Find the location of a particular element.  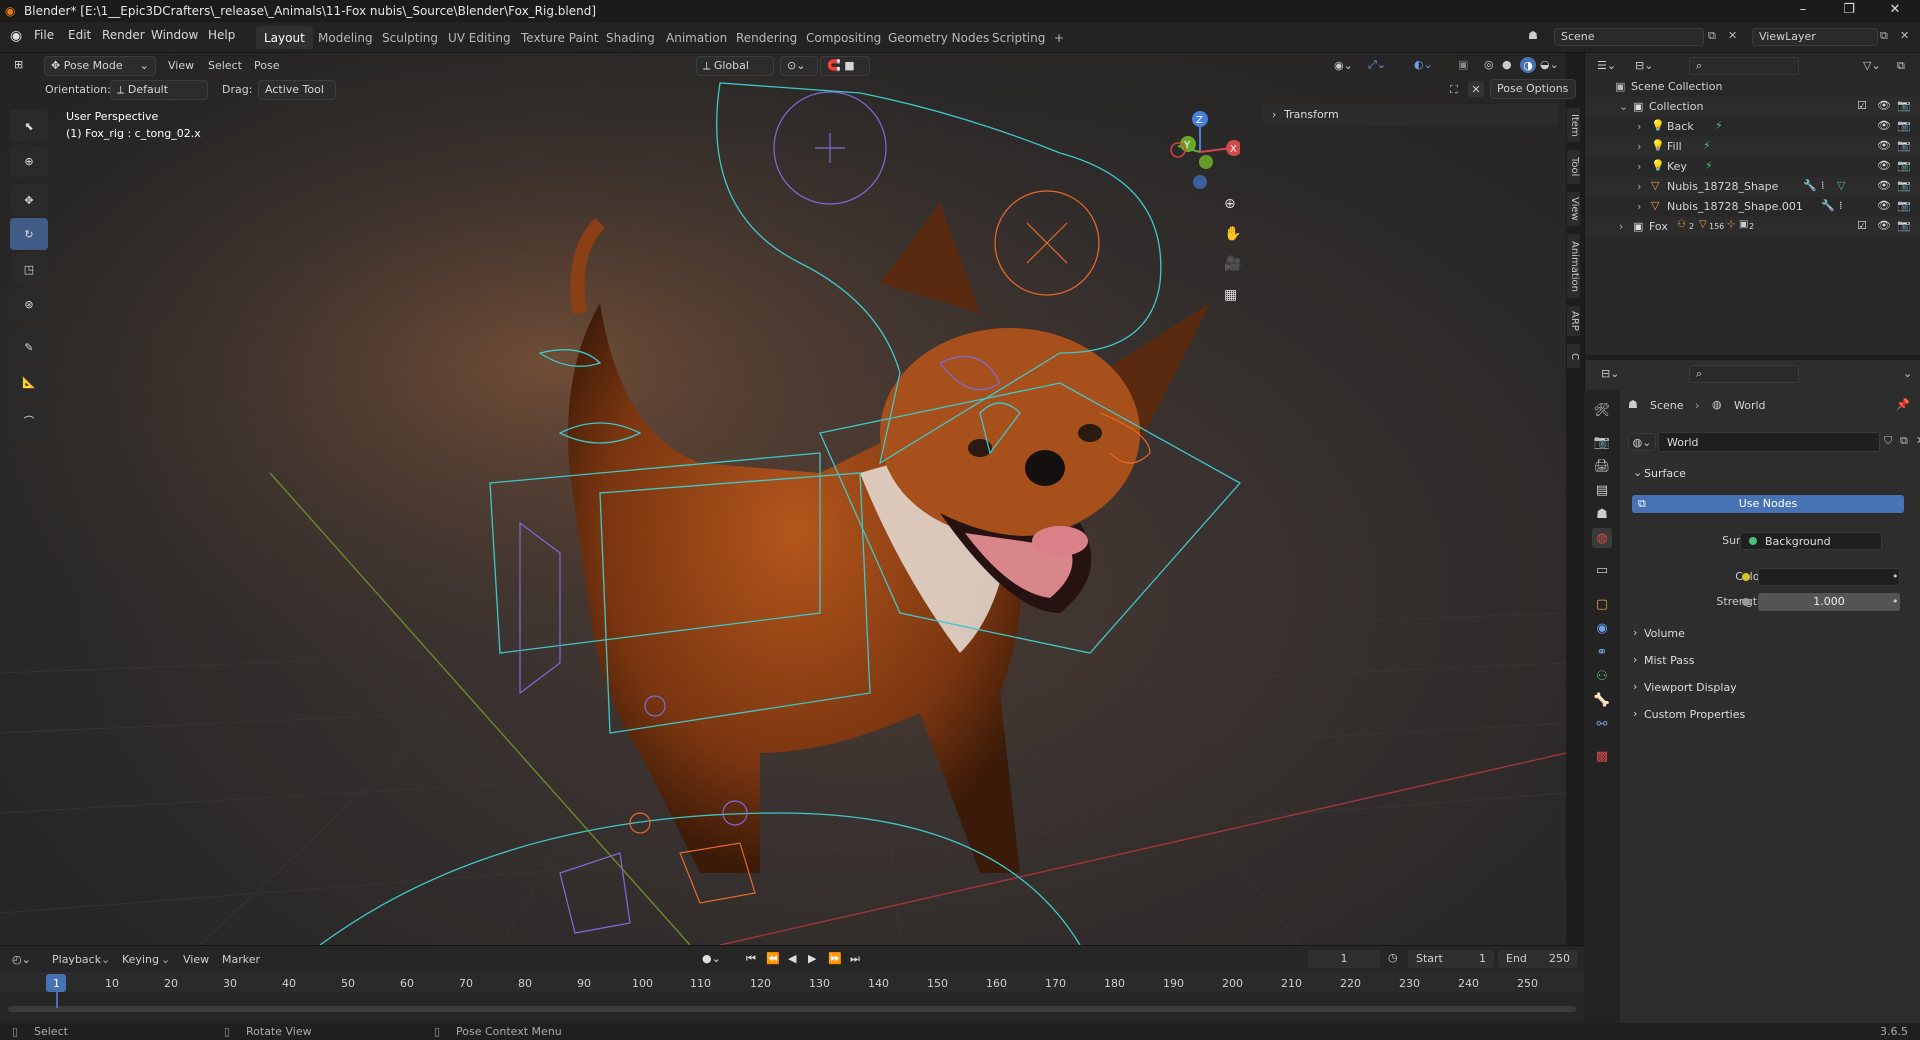

pan-hand-icon: ✋ is located at coordinates (1232, 234).